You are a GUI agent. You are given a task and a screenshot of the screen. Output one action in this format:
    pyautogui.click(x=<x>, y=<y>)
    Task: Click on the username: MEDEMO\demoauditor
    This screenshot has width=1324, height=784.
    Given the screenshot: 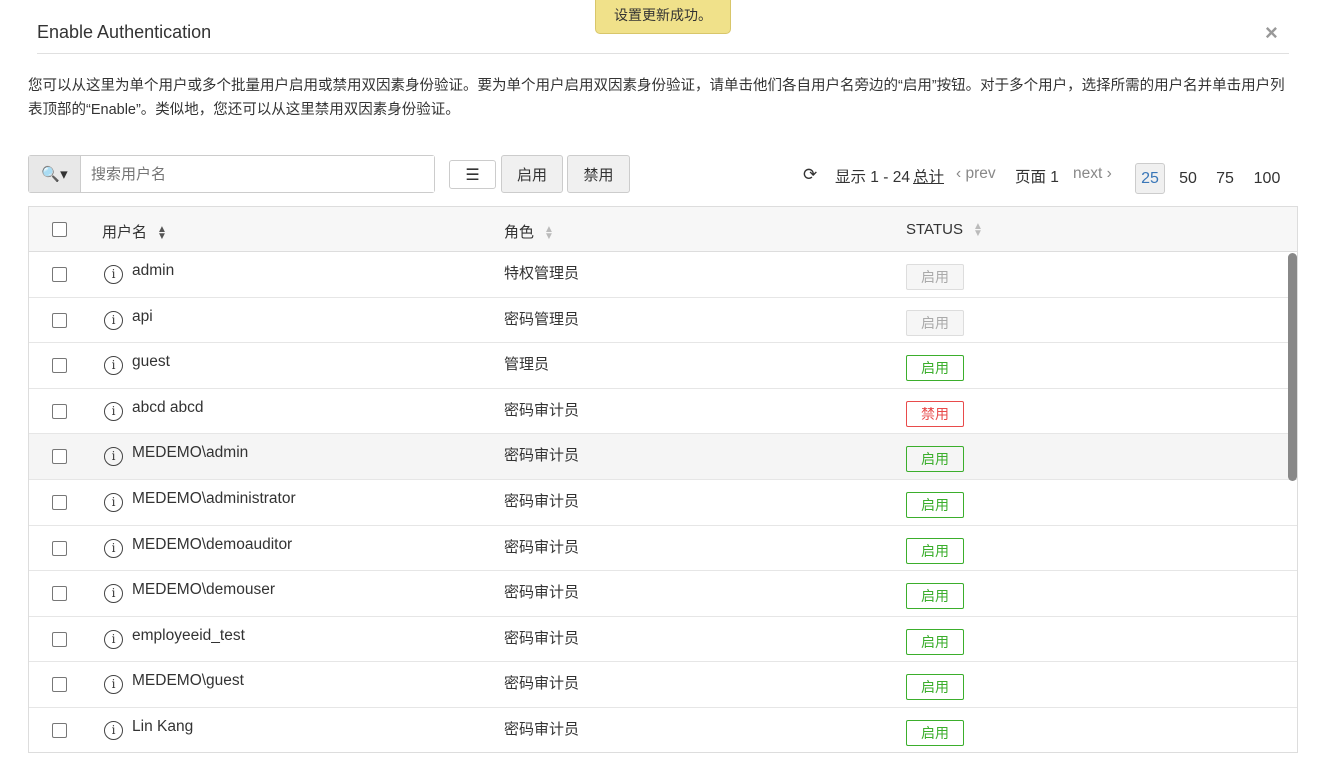 What is the action you would take?
    pyautogui.click(x=212, y=544)
    